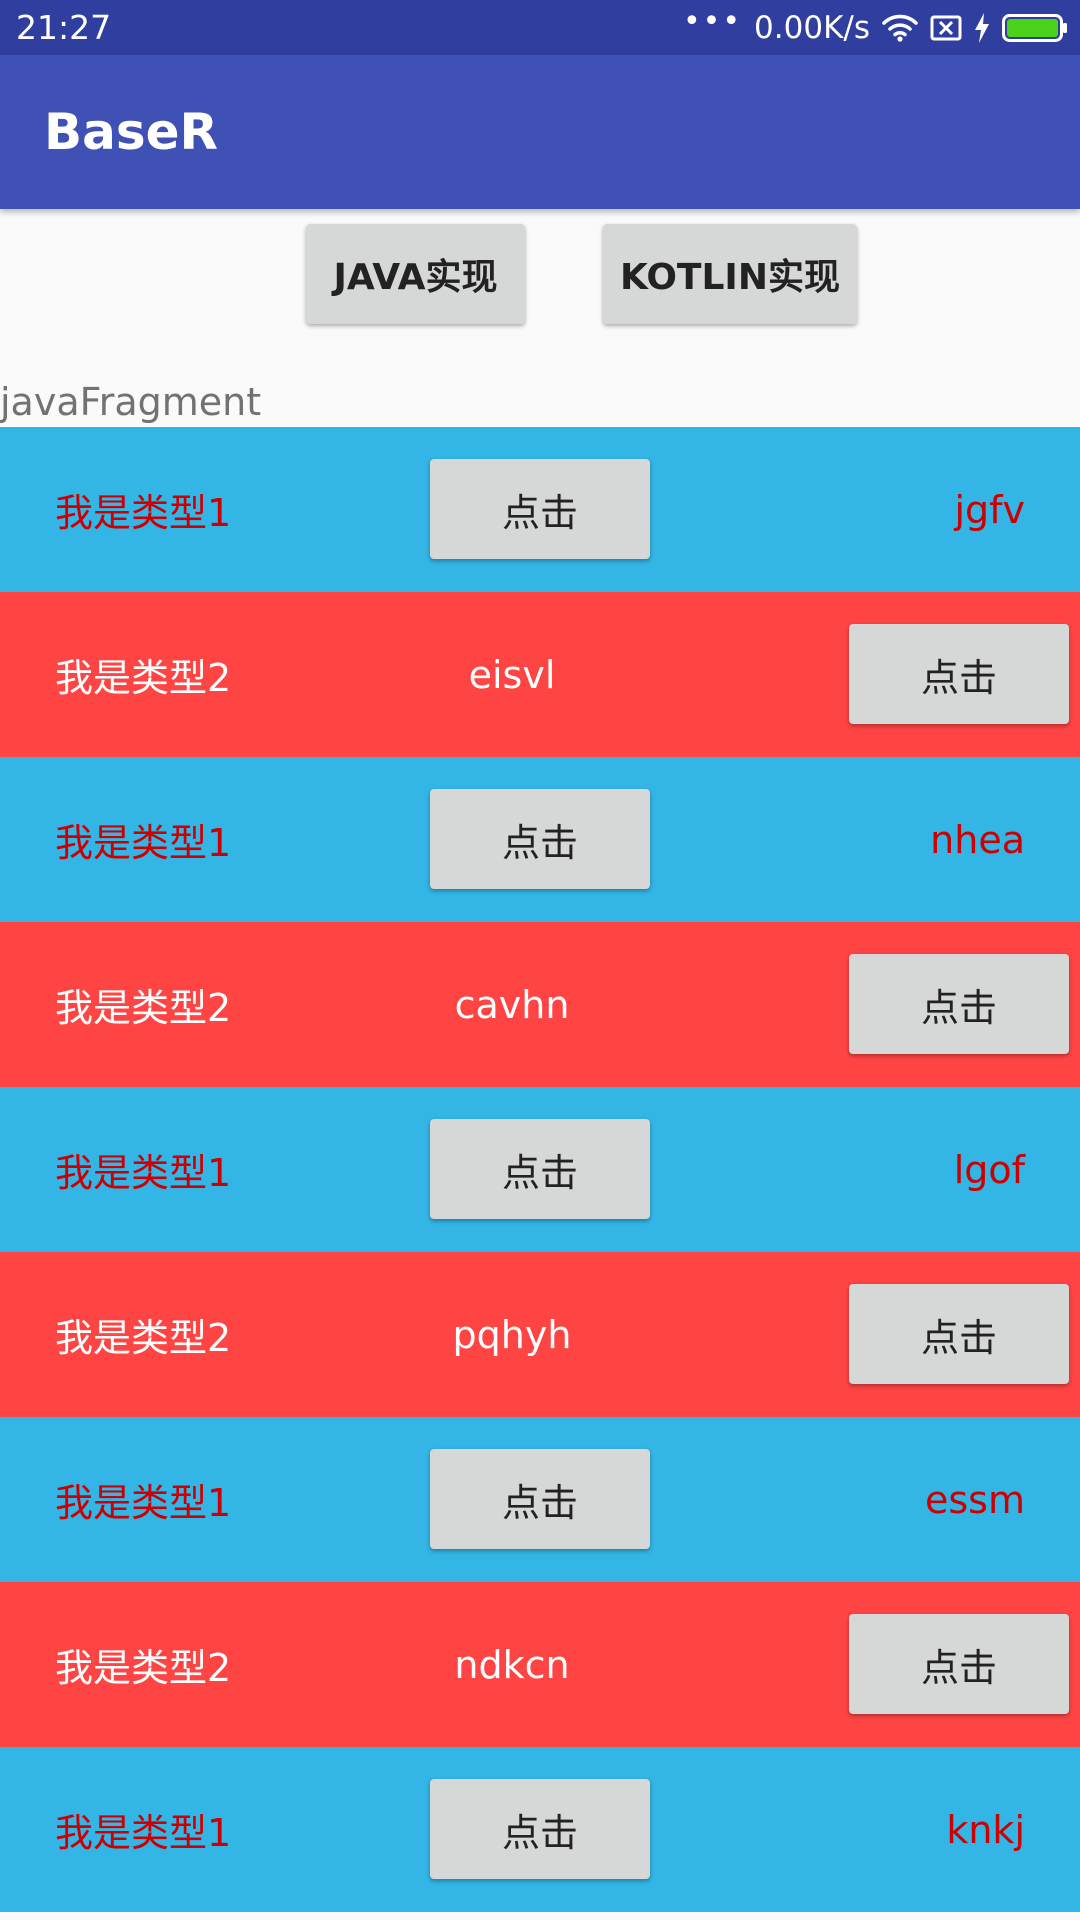 This screenshot has height=1920, width=1080. I want to click on fragment-label: javaFragment, so click(131, 402).